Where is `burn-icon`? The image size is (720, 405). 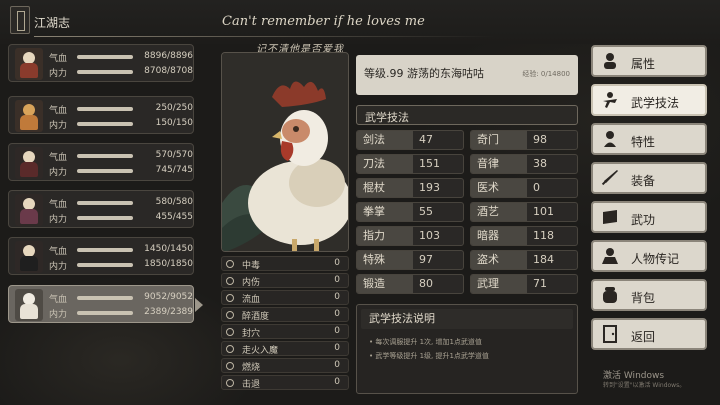 burn-icon is located at coordinates (230, 366).